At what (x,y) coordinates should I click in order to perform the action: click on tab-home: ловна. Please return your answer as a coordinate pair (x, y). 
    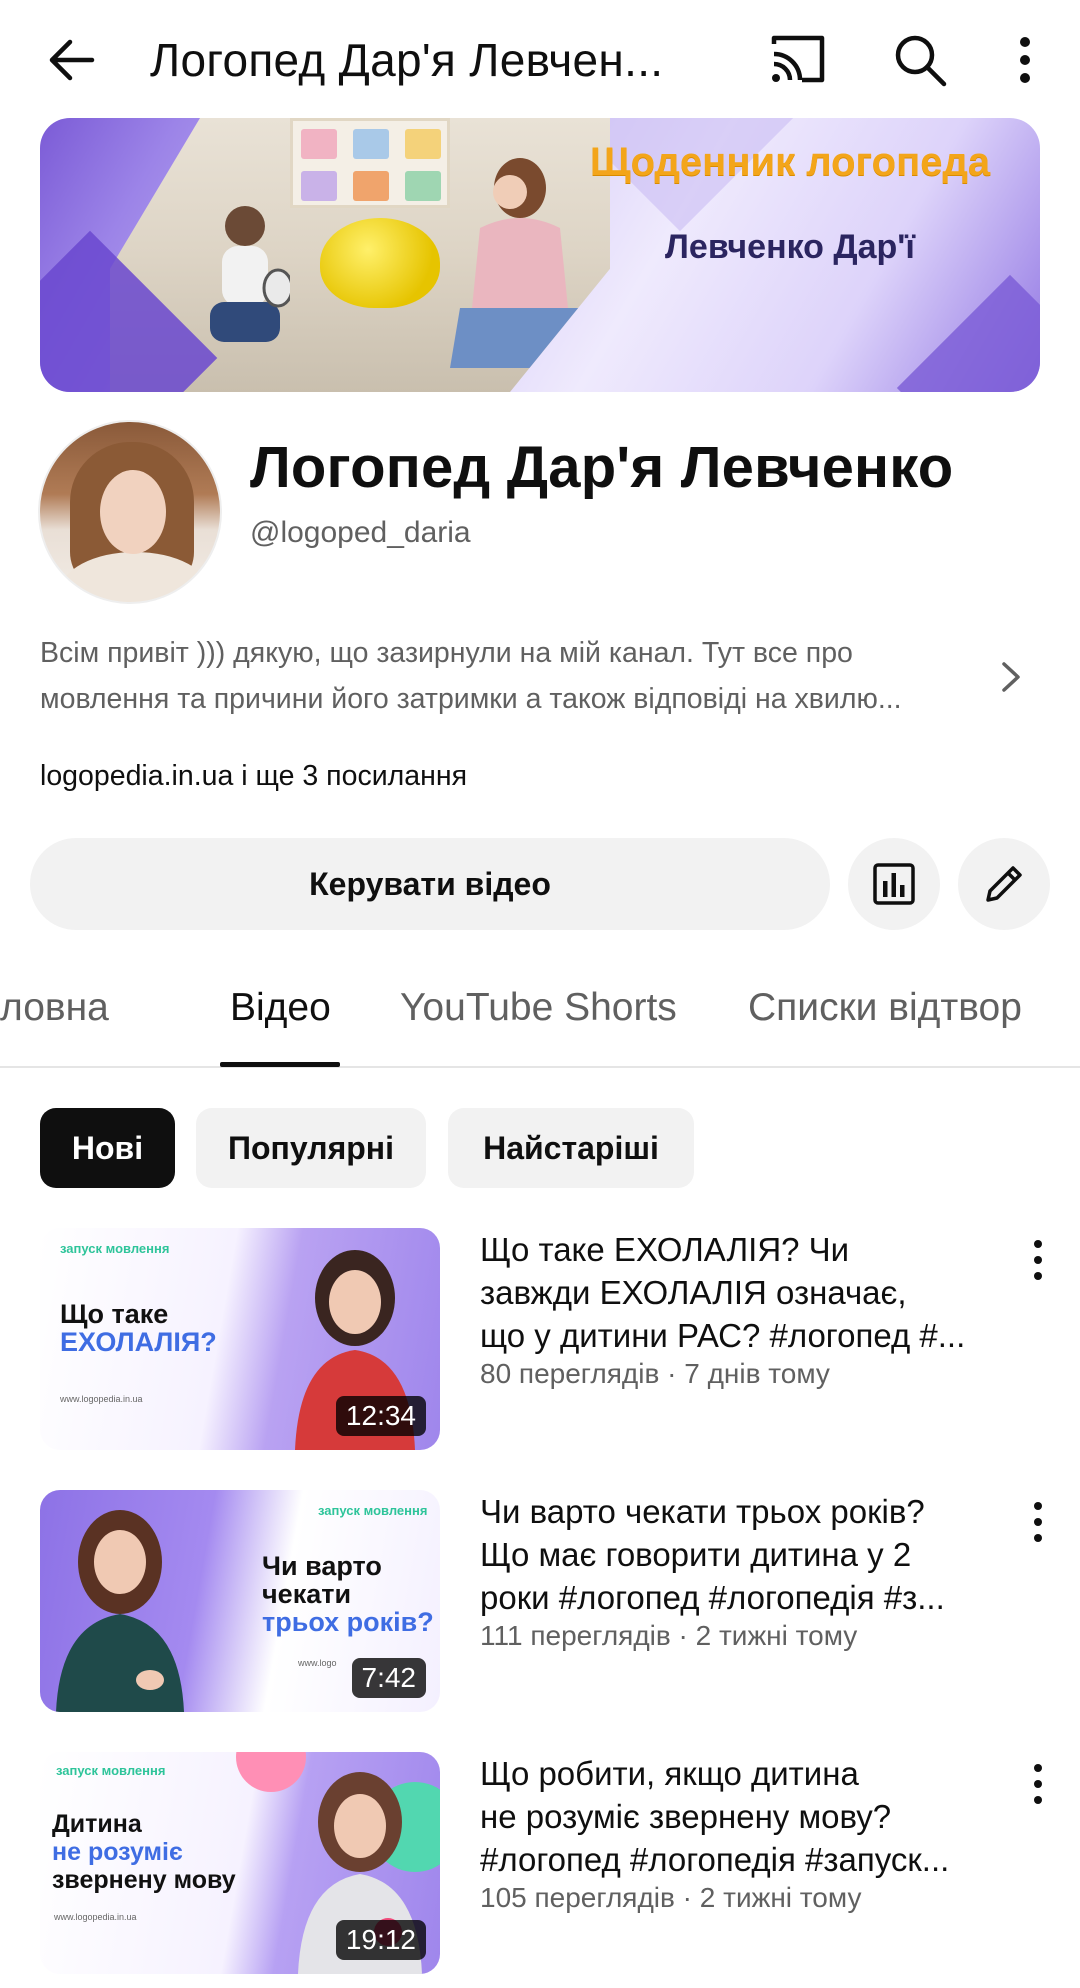
    Looking at the image, I should click on (54, 1008).